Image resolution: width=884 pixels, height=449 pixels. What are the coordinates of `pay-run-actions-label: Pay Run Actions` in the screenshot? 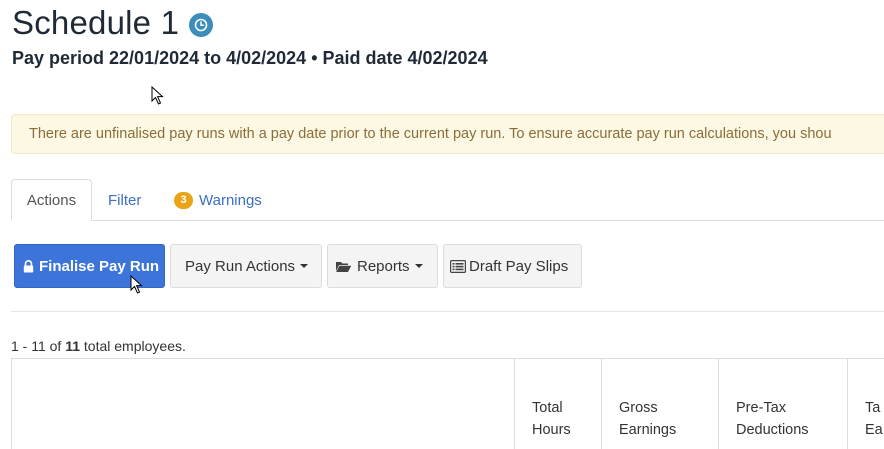 It's located at (240, 266).